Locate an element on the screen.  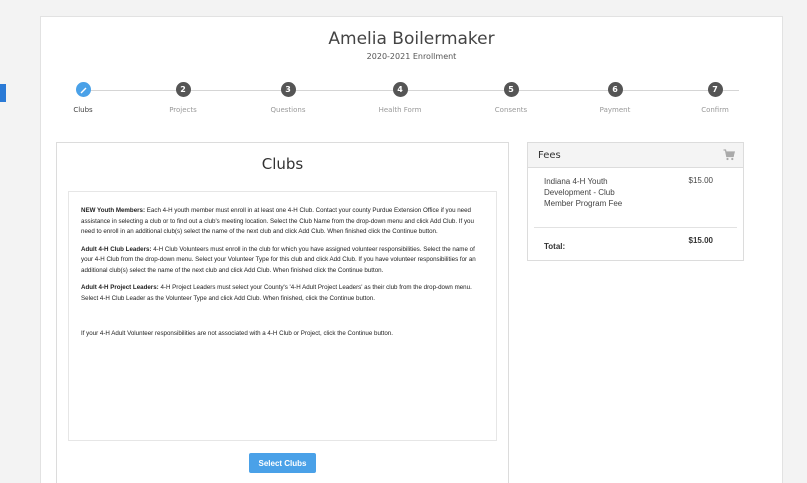
clubs-title: Clubs is located at coordinates (282, 164).